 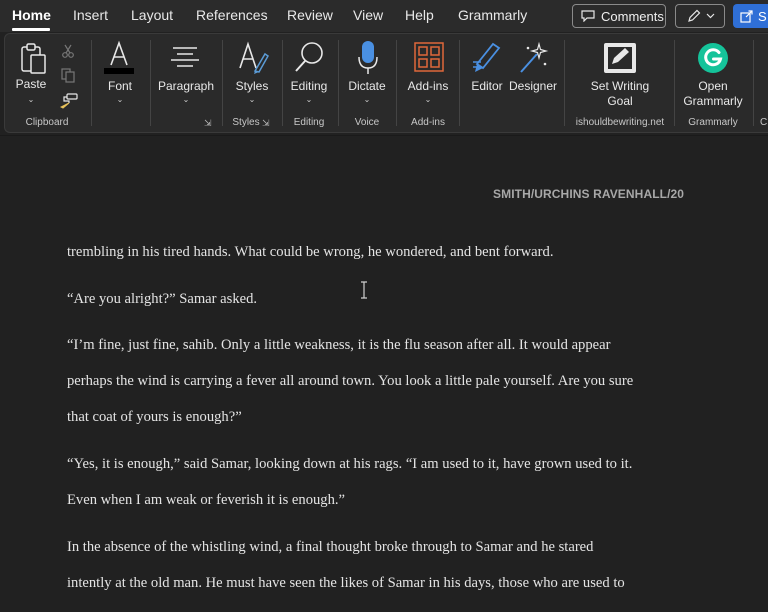 What do you see at coordinates (154, 417) in the screenshot?
I see `text-line: that coat of yours is enough?”` at bounding box center [154, 417].